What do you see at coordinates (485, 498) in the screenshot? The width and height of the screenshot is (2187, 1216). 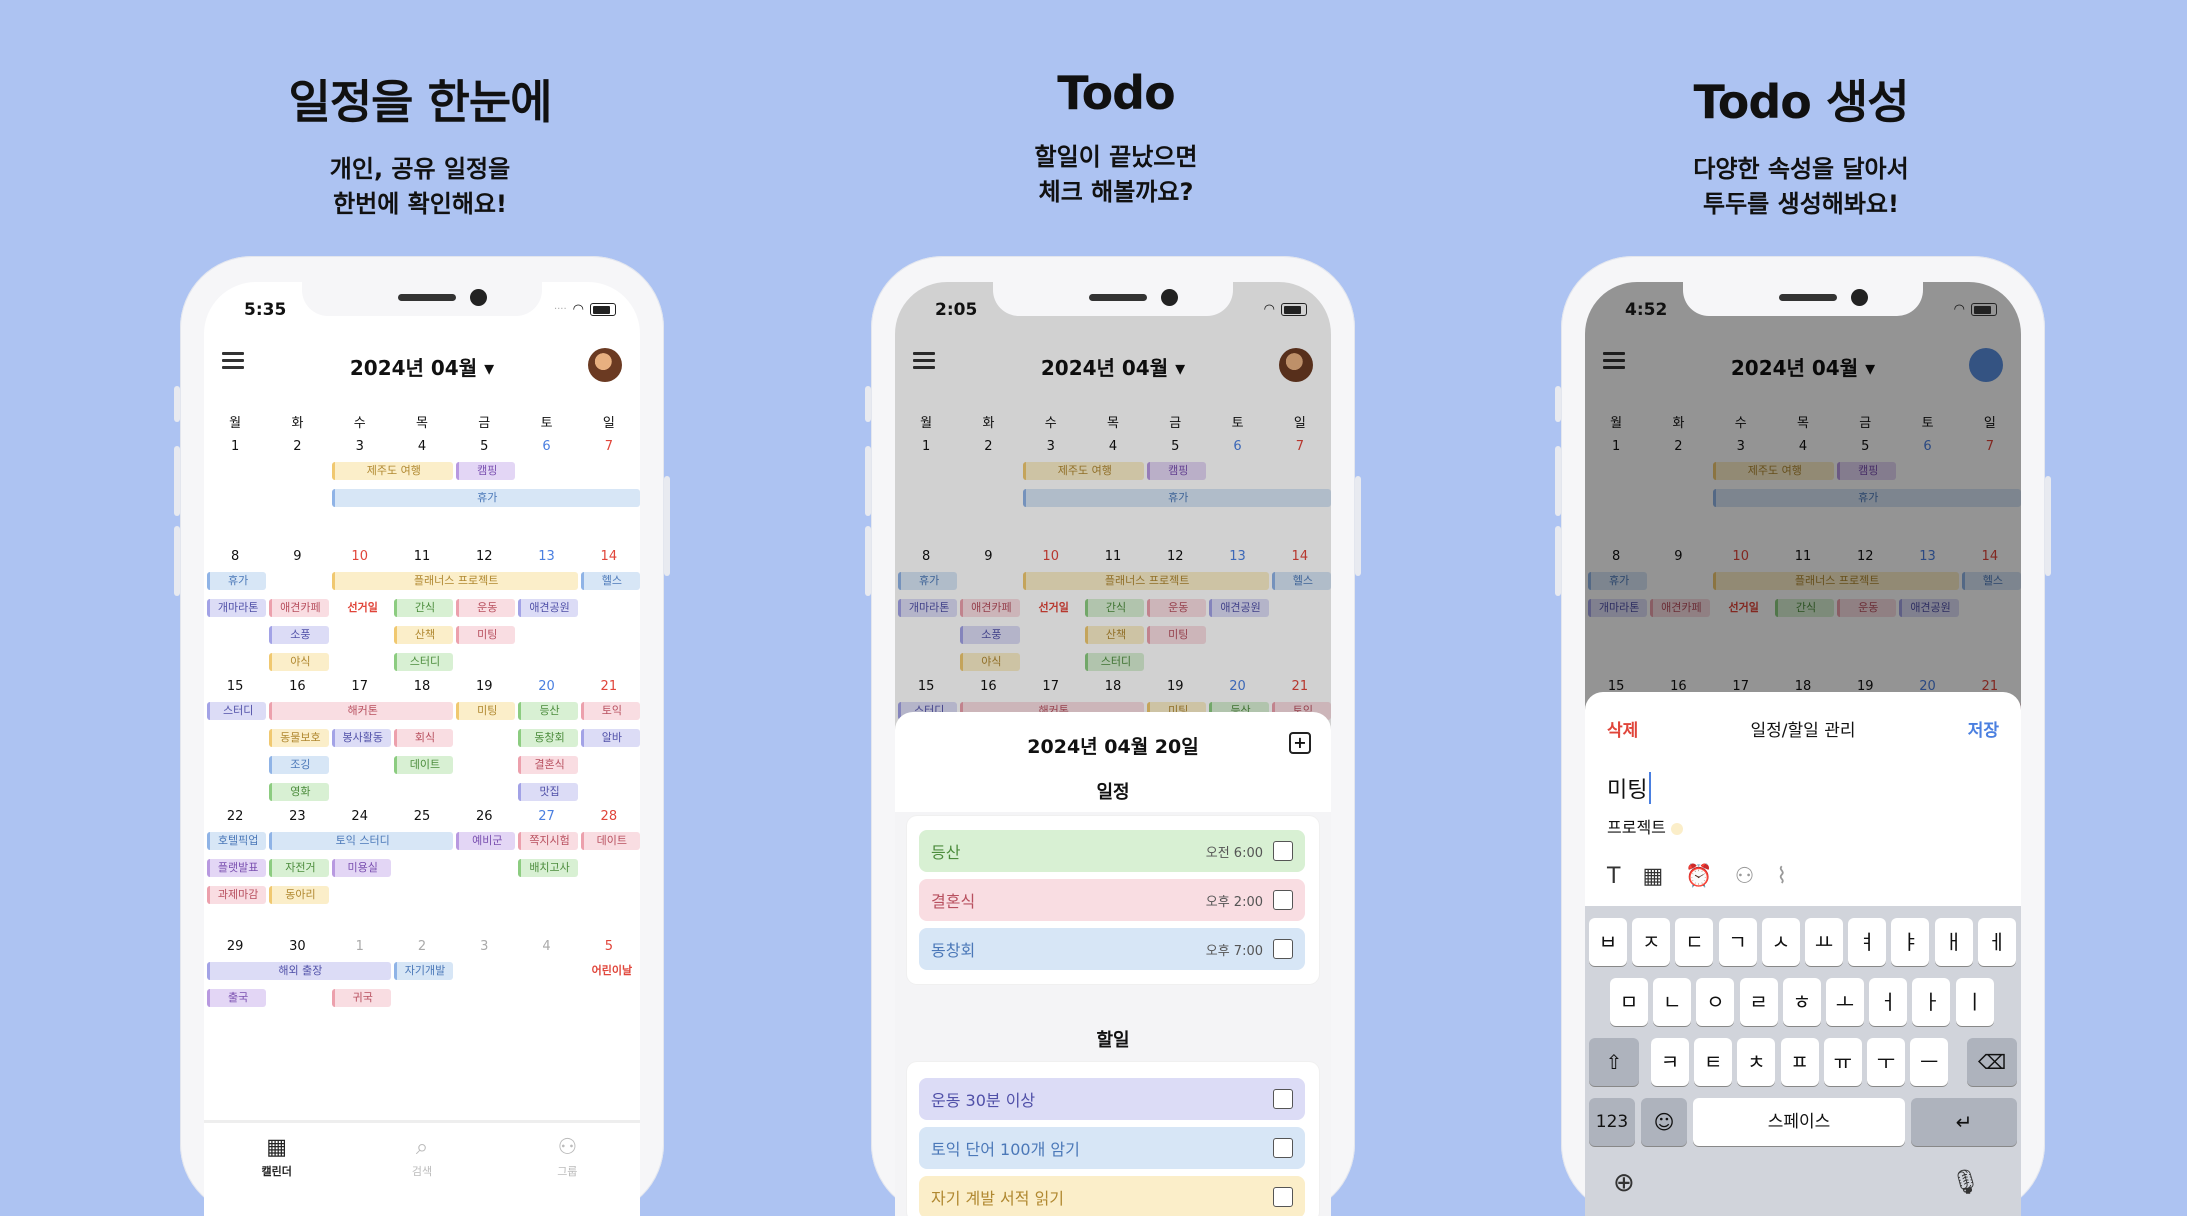 I see `calendar-event: 휴가` at bounding box center [485, 498].